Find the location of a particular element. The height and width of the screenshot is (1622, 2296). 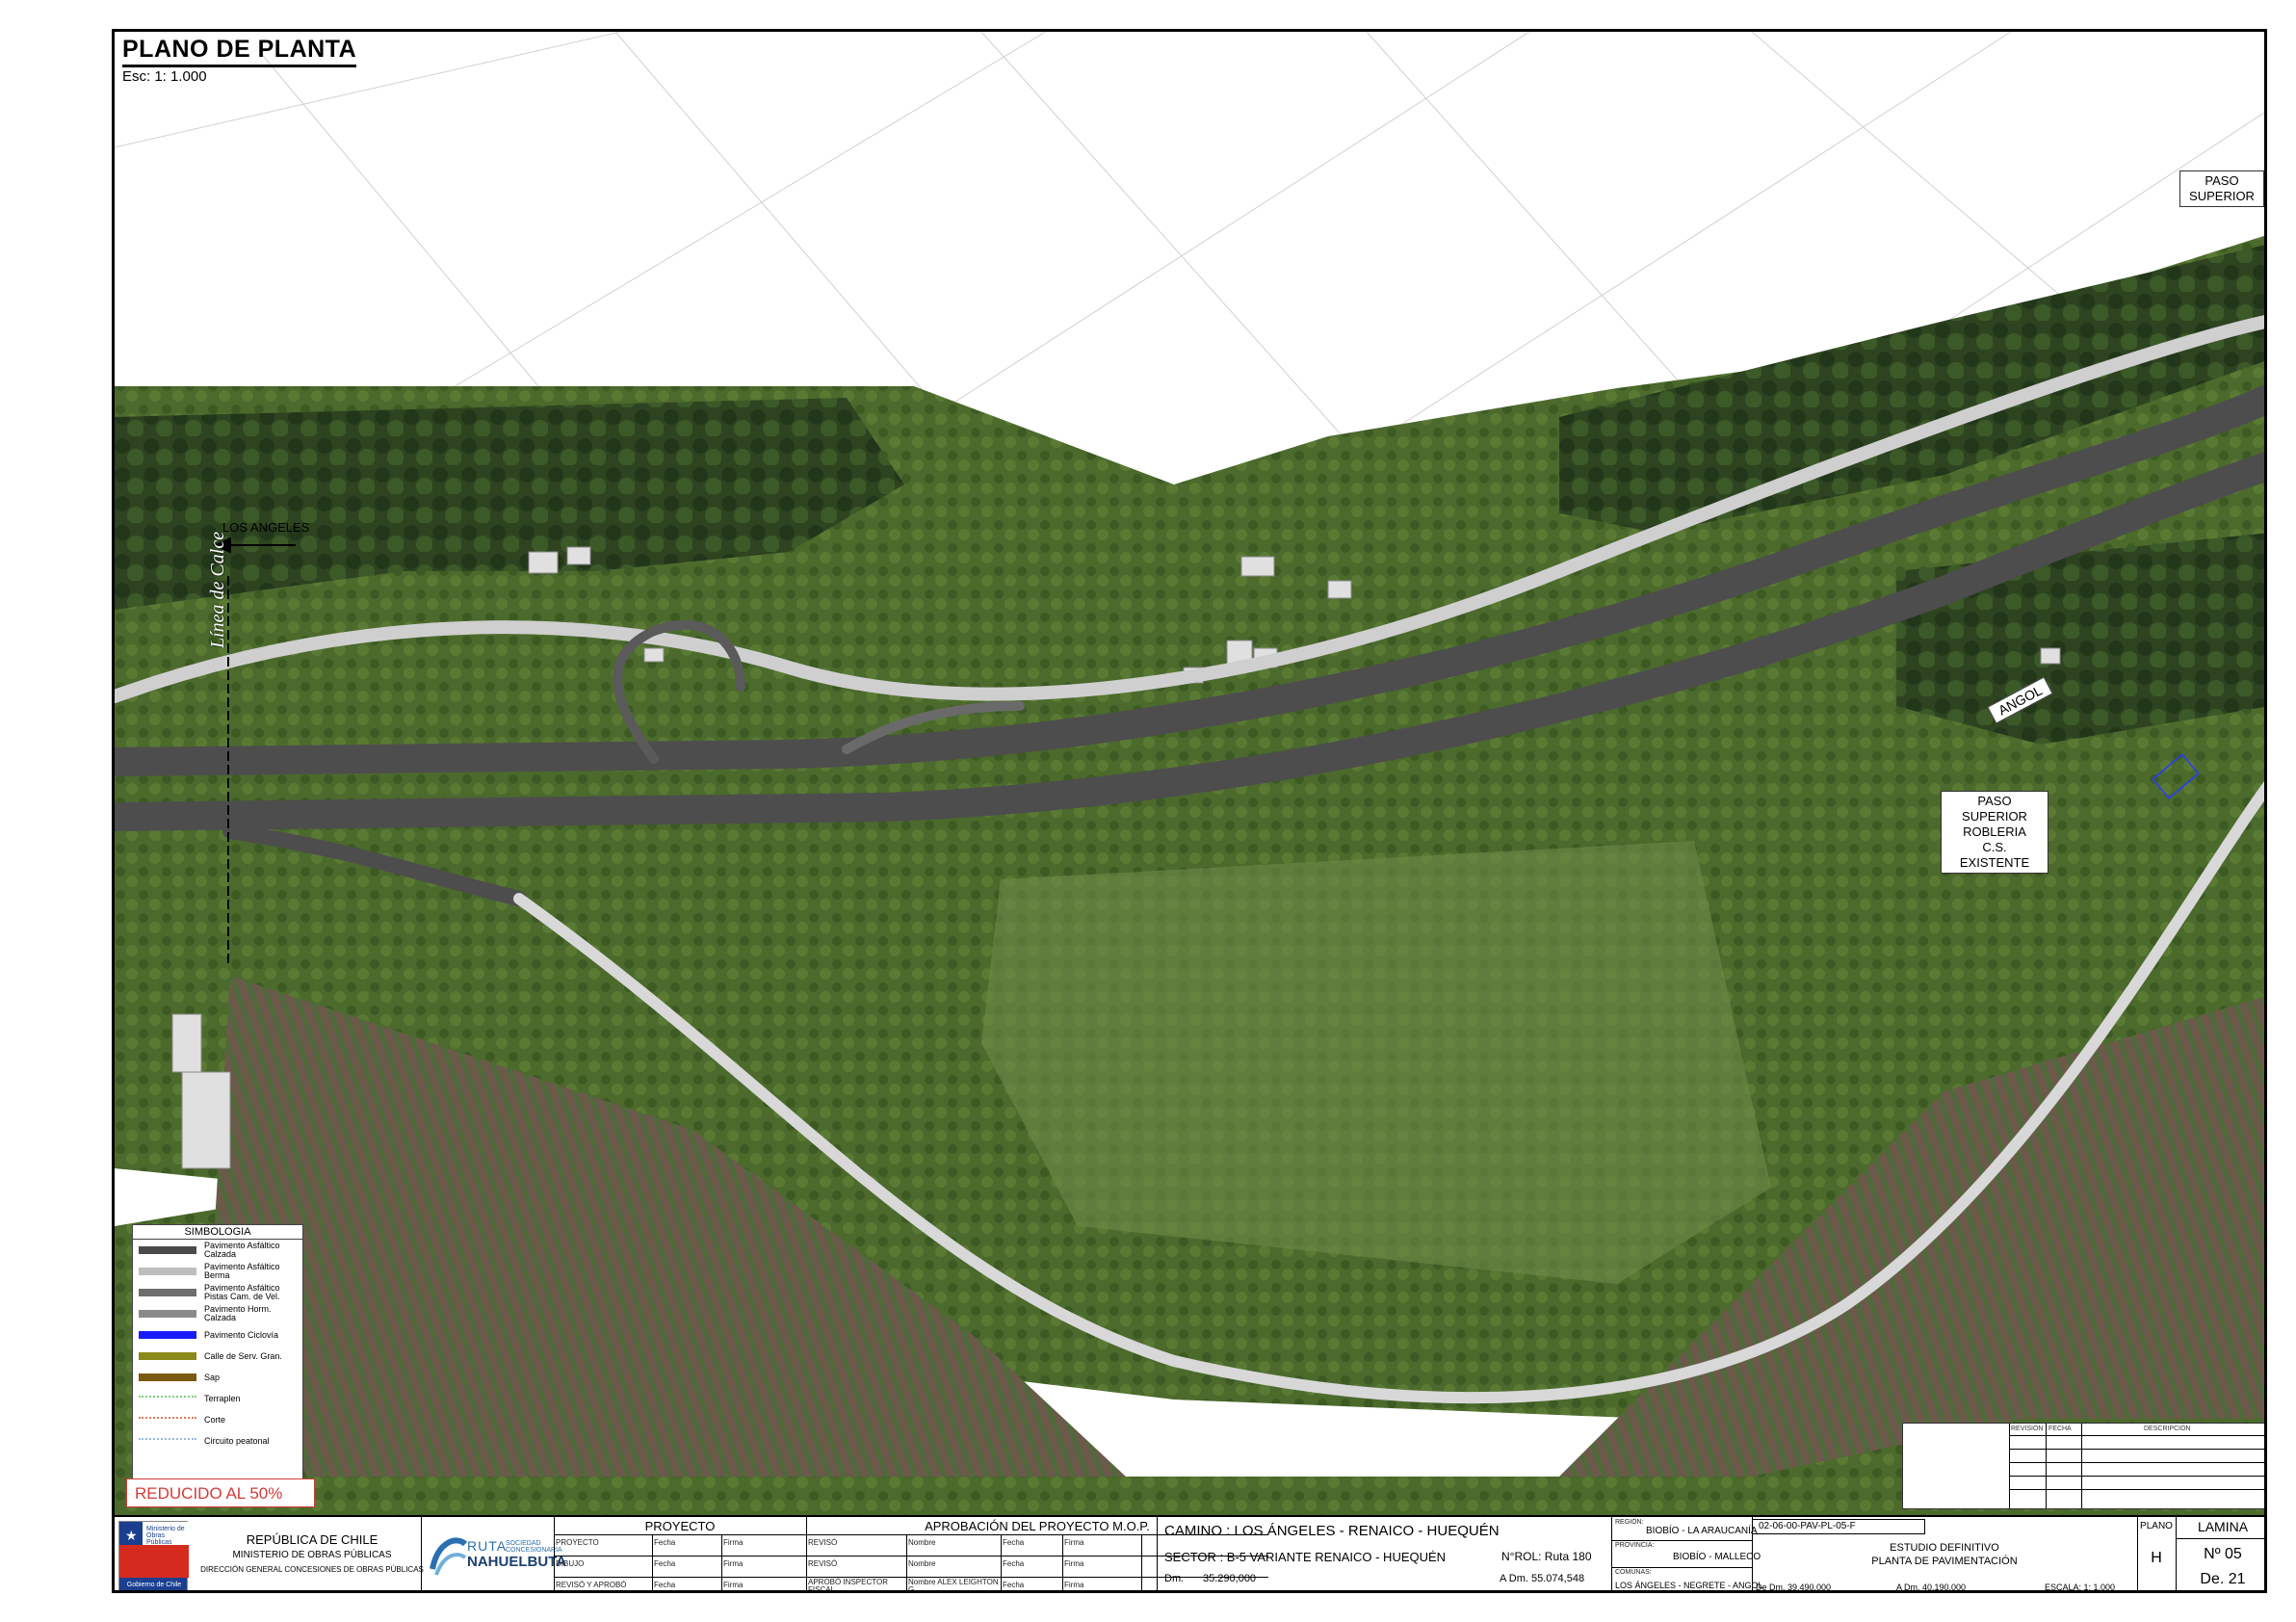

legend-item: Pavimento Asfáltico Berma is located at coordinates (217, 1271).